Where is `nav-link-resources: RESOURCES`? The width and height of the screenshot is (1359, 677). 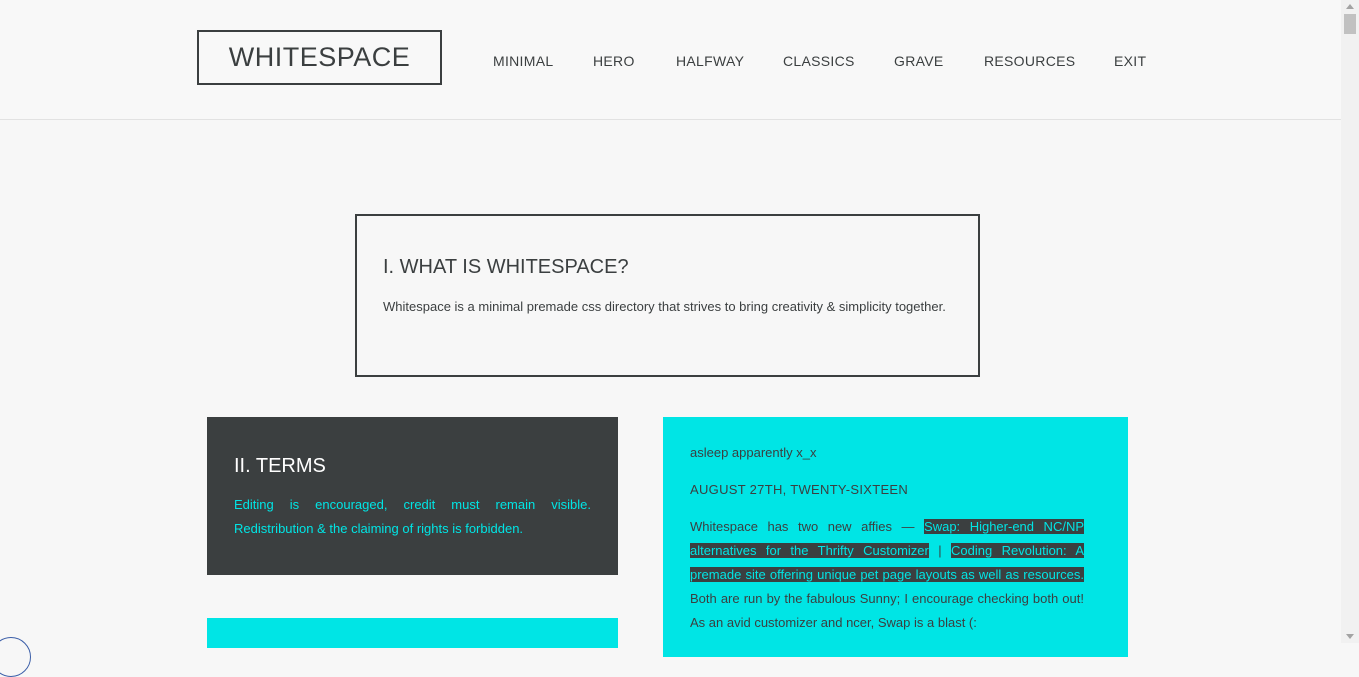 nav-link-resources: RESOURCES is located at coordinates (1029, 61).